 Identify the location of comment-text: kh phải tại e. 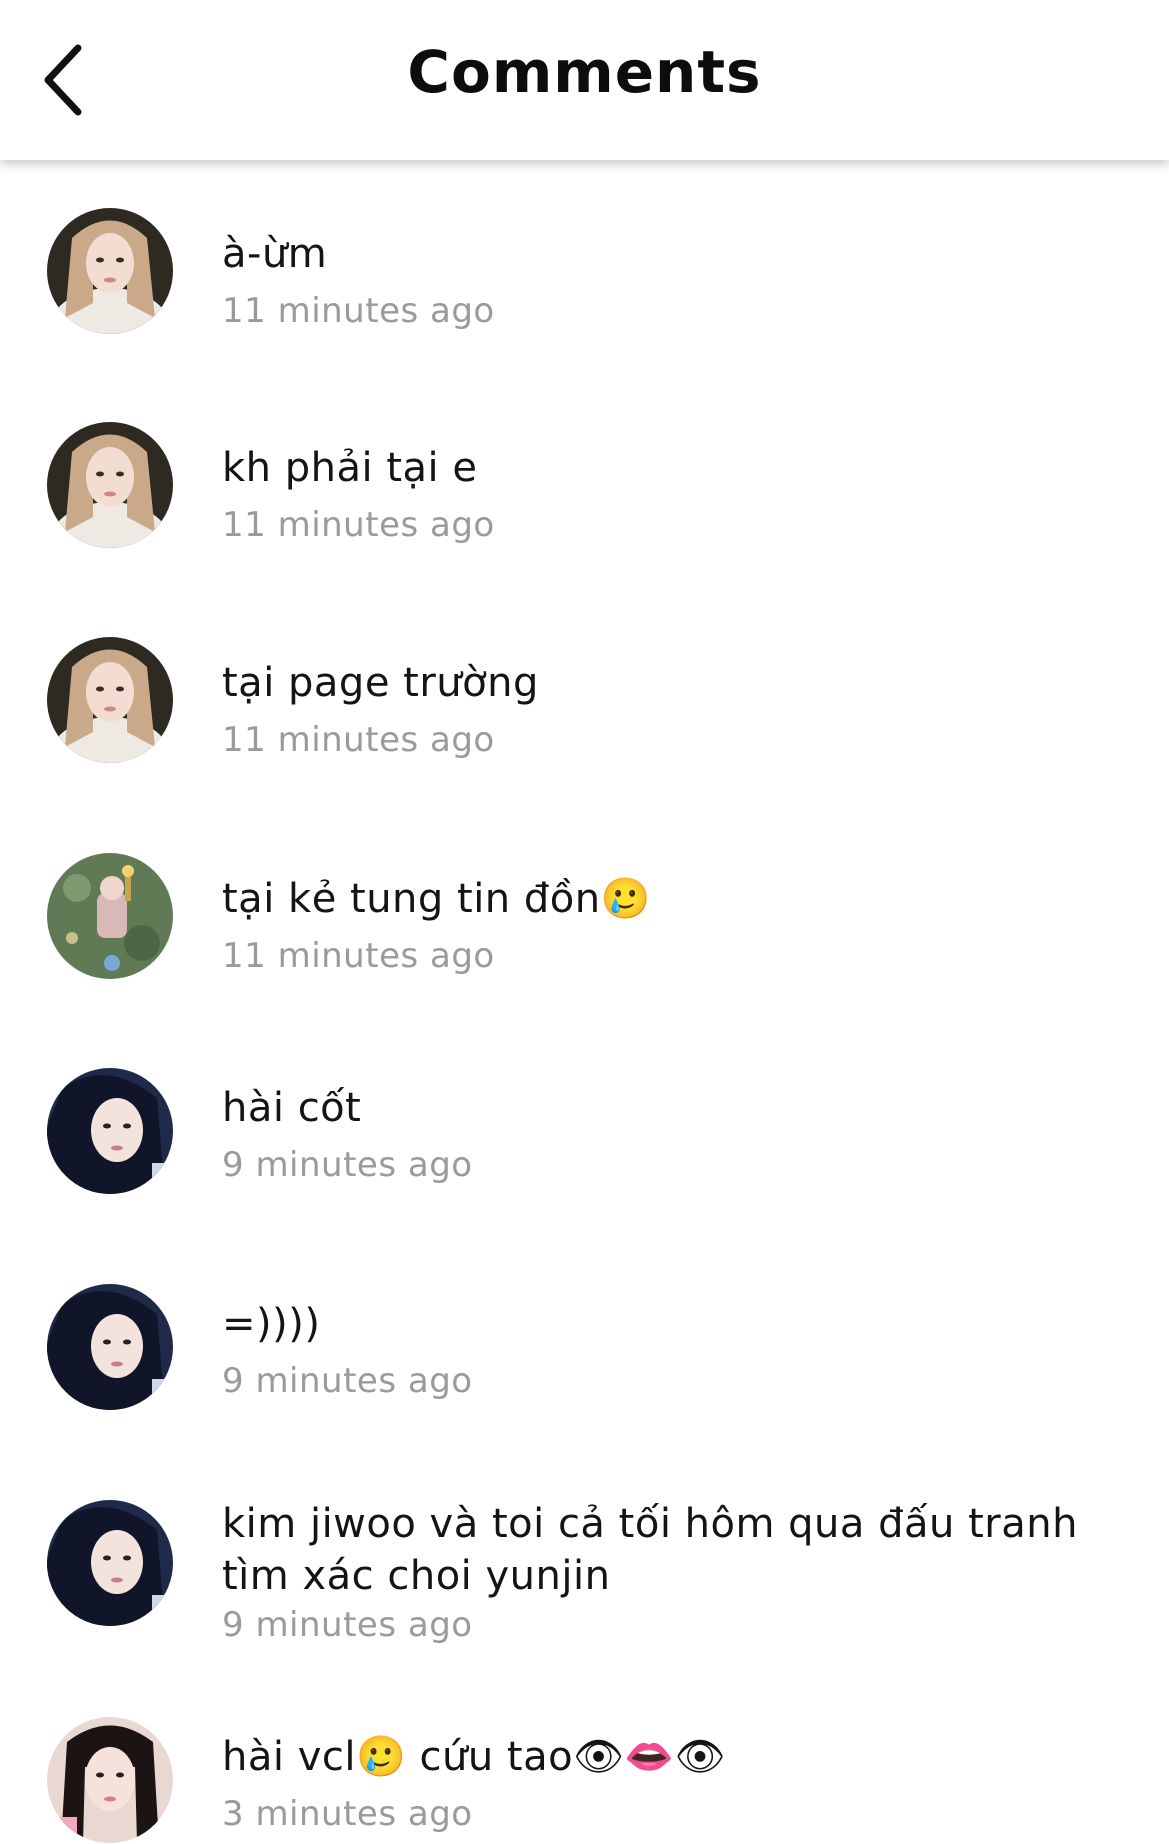
(350, 468).